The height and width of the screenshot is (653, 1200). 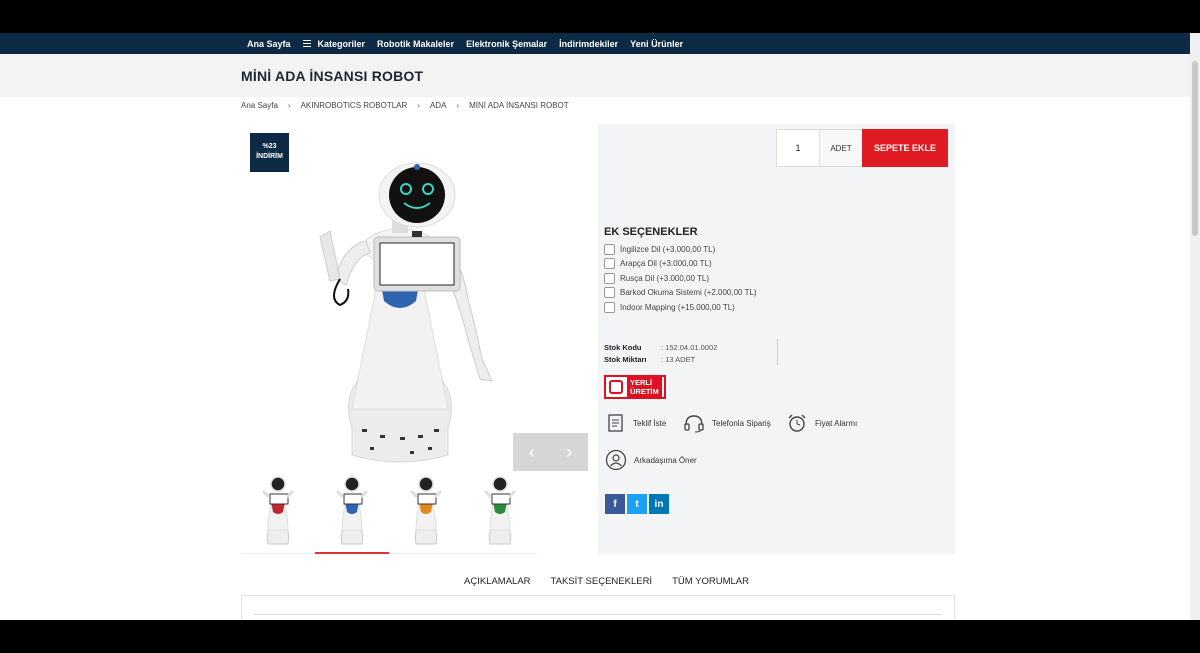 I want to click on suggest-friend-link: Arkadaşıma Öner, so click(x=651, y=460).